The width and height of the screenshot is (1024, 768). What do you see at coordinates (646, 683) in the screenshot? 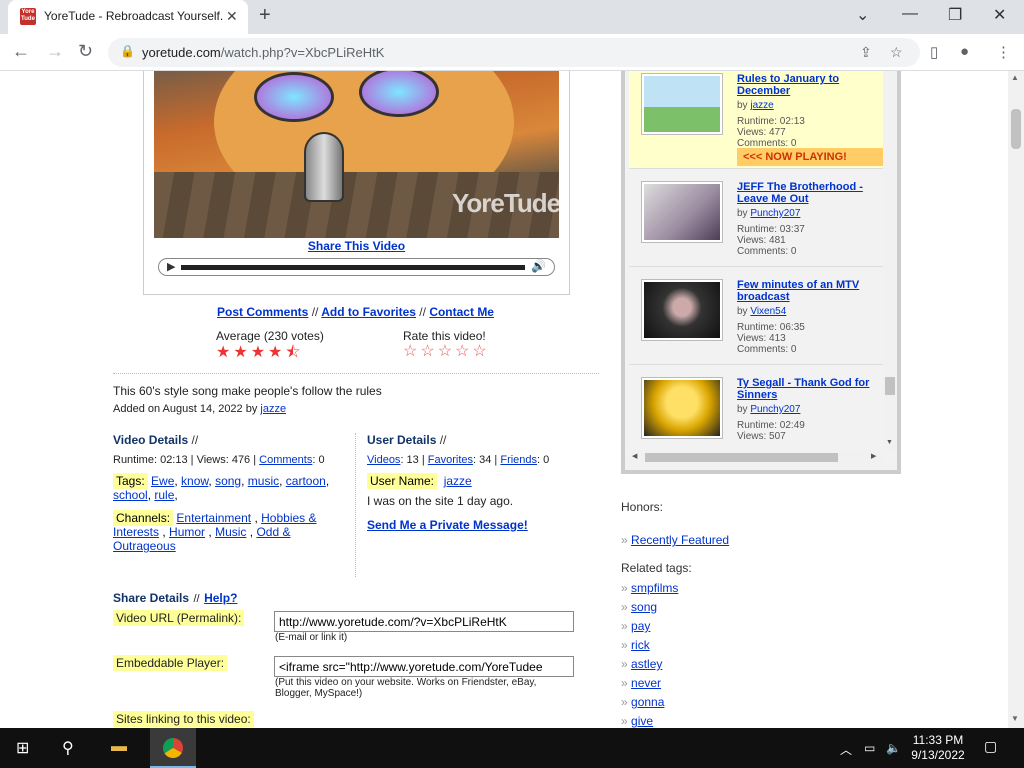
I see `related-tag-link: never` at bounding box center [646, 683].